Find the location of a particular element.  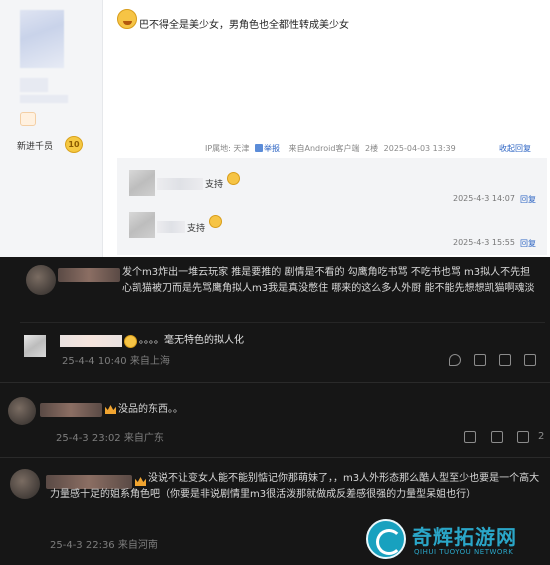

comment-meta: 25-4-3 23:02 来自广东 is located at coordinates (110, 436).